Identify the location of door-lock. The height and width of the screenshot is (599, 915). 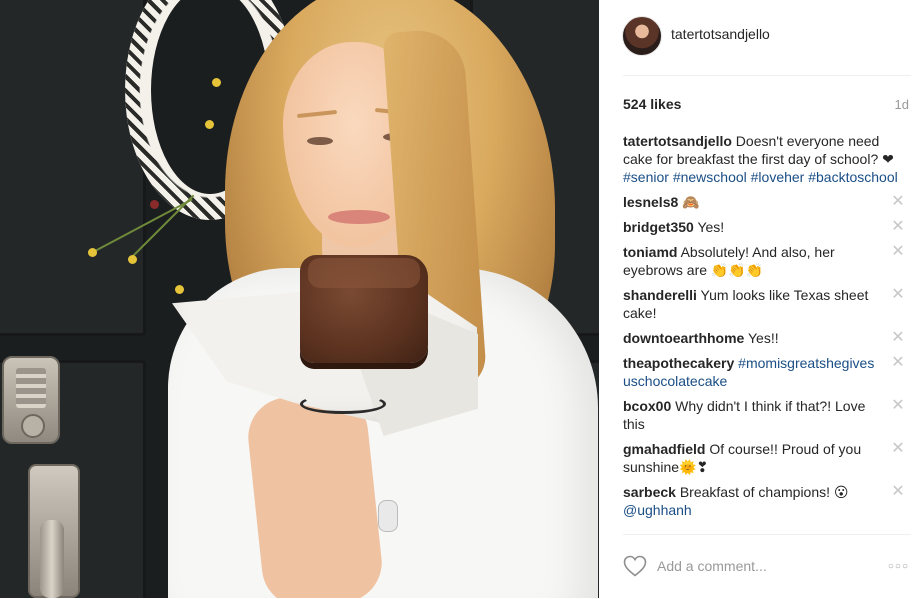
(31, 400).